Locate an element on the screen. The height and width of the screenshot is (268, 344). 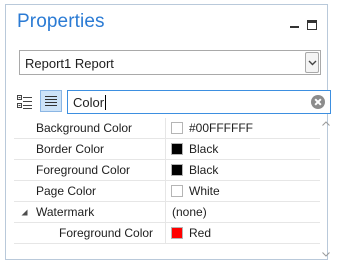
clear-search-icon is located at coordinates (318, 102).